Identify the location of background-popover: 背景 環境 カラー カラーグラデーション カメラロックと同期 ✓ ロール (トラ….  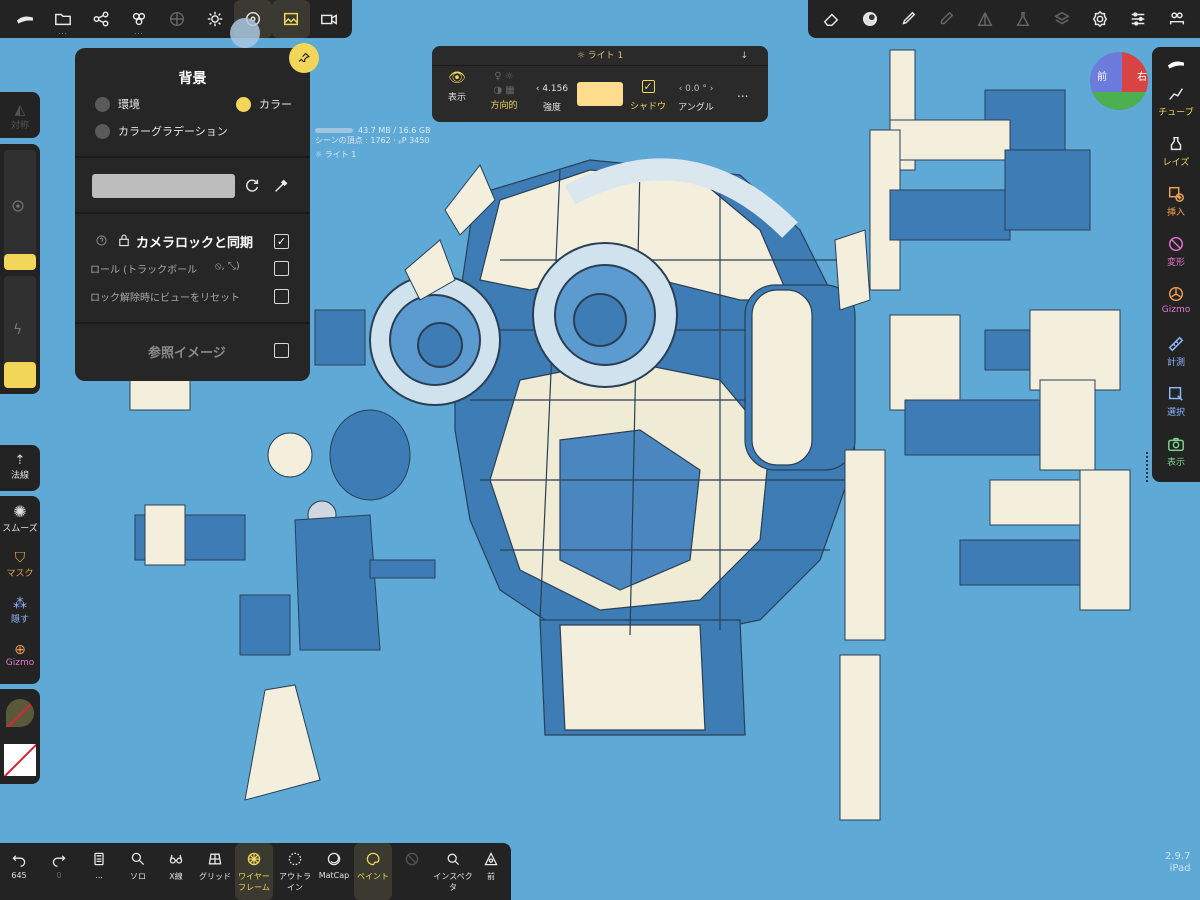
(192, 214).